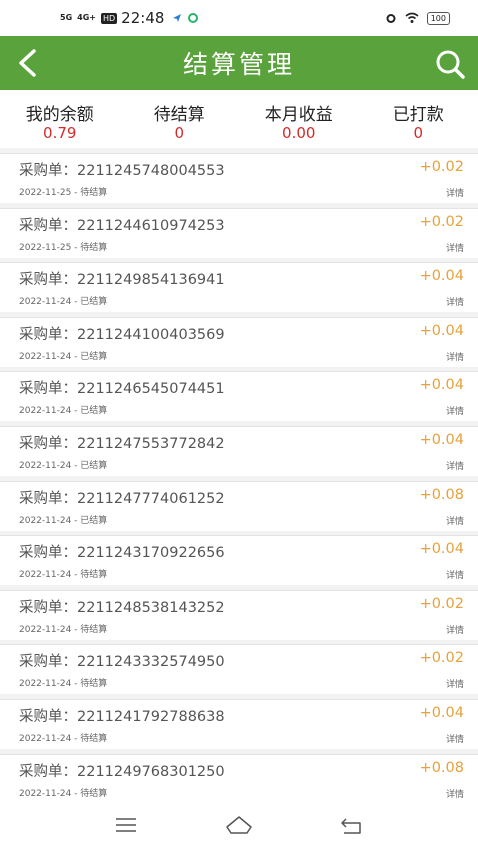  What do you see at coordinates (122, 280) in the screenshot?
I see `order-number: 采购单：2211249854136941` at bounding box center [122, 280].